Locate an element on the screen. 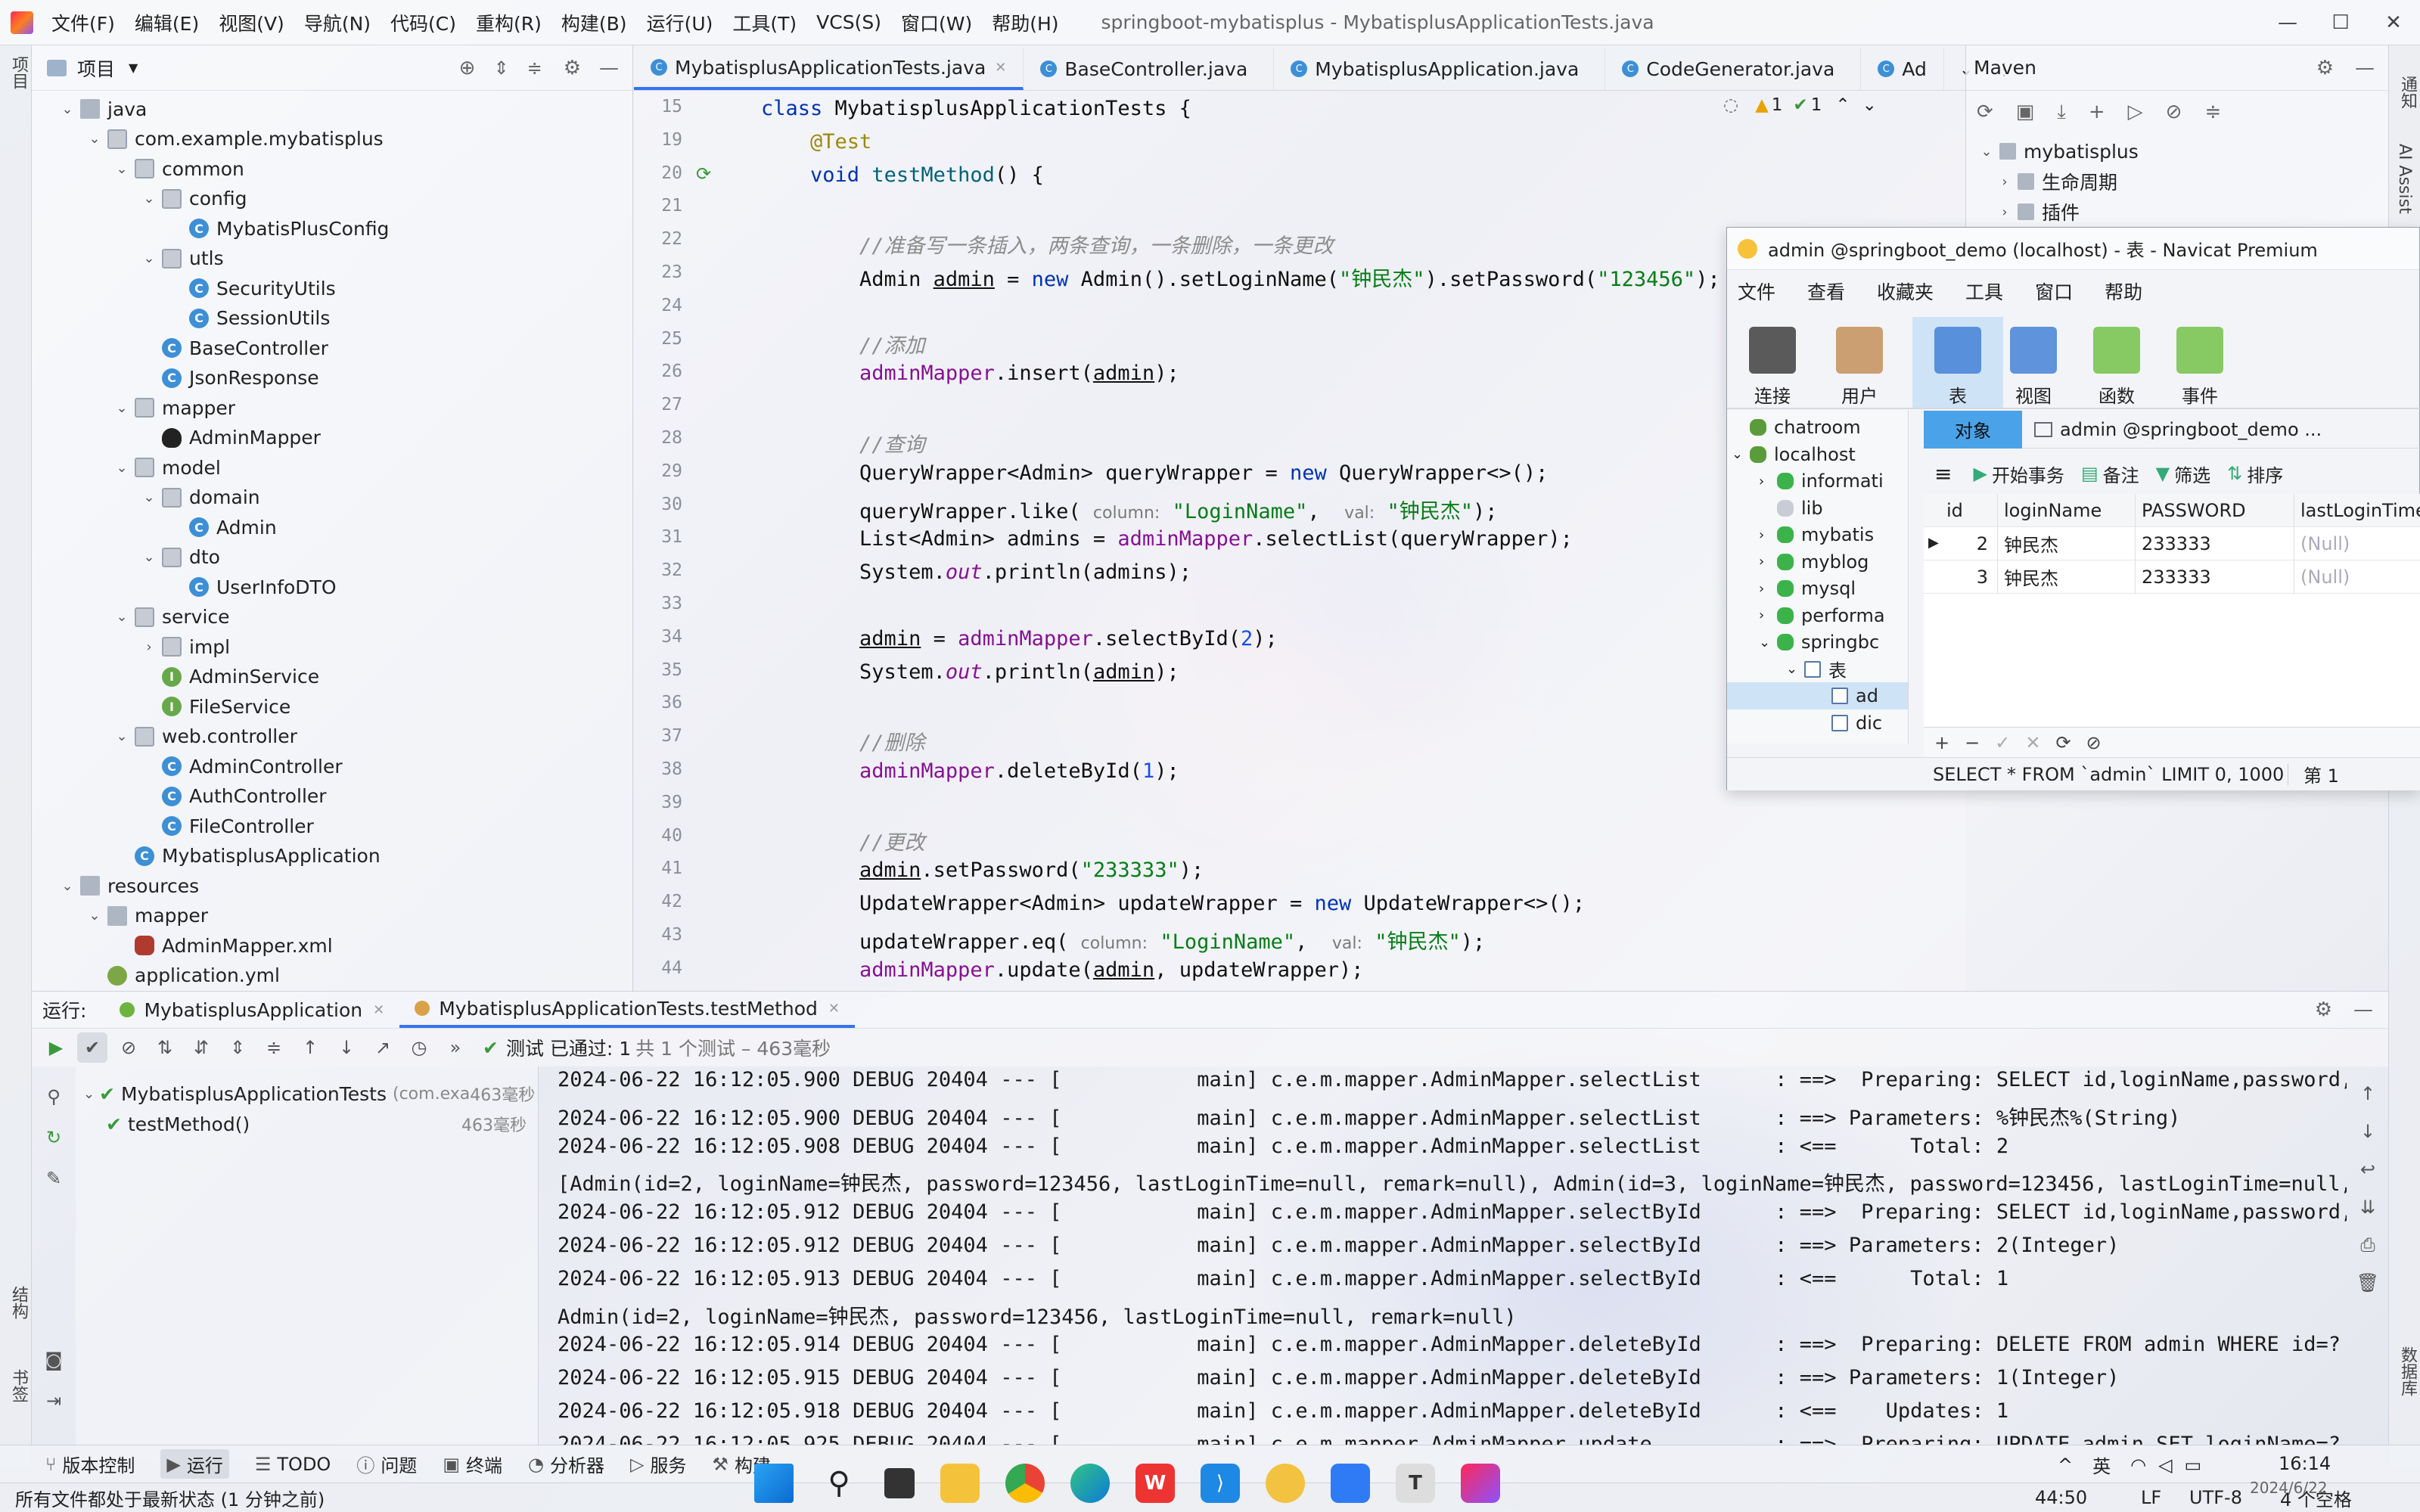  notifications-tool-button: 通知 is located at coordinates (2407, 92).